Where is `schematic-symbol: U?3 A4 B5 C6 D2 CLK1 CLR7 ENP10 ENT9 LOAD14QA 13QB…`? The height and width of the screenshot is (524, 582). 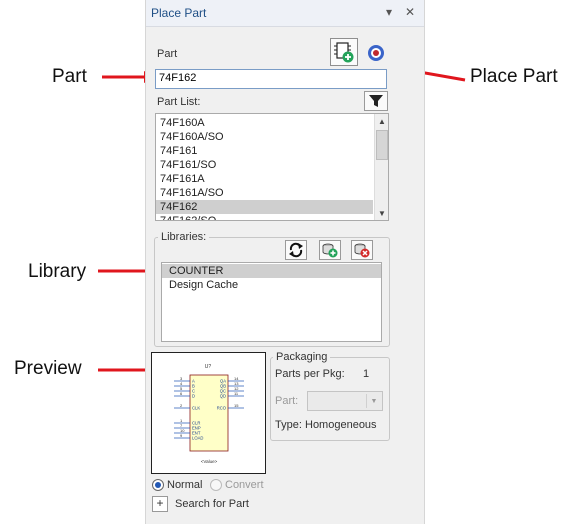
schematic-symbol: U?3 A4 B5 C6 D2 CLK1 CLR7 ENP10 ENT9 LOAD14QA 13QB… is located at coordinates (209, 414).